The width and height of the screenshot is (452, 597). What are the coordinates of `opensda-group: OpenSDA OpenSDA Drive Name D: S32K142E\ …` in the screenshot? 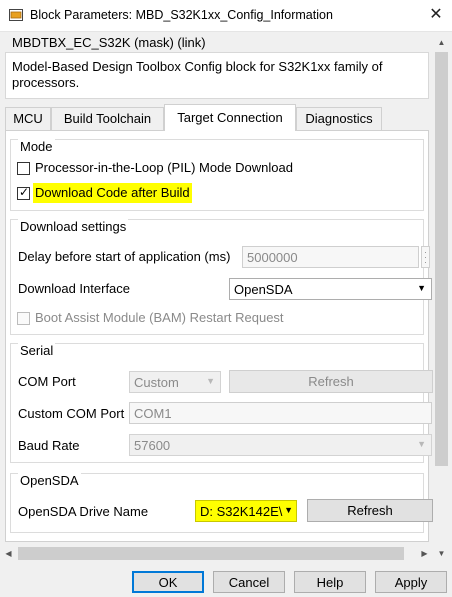 It's located at (221, 503).